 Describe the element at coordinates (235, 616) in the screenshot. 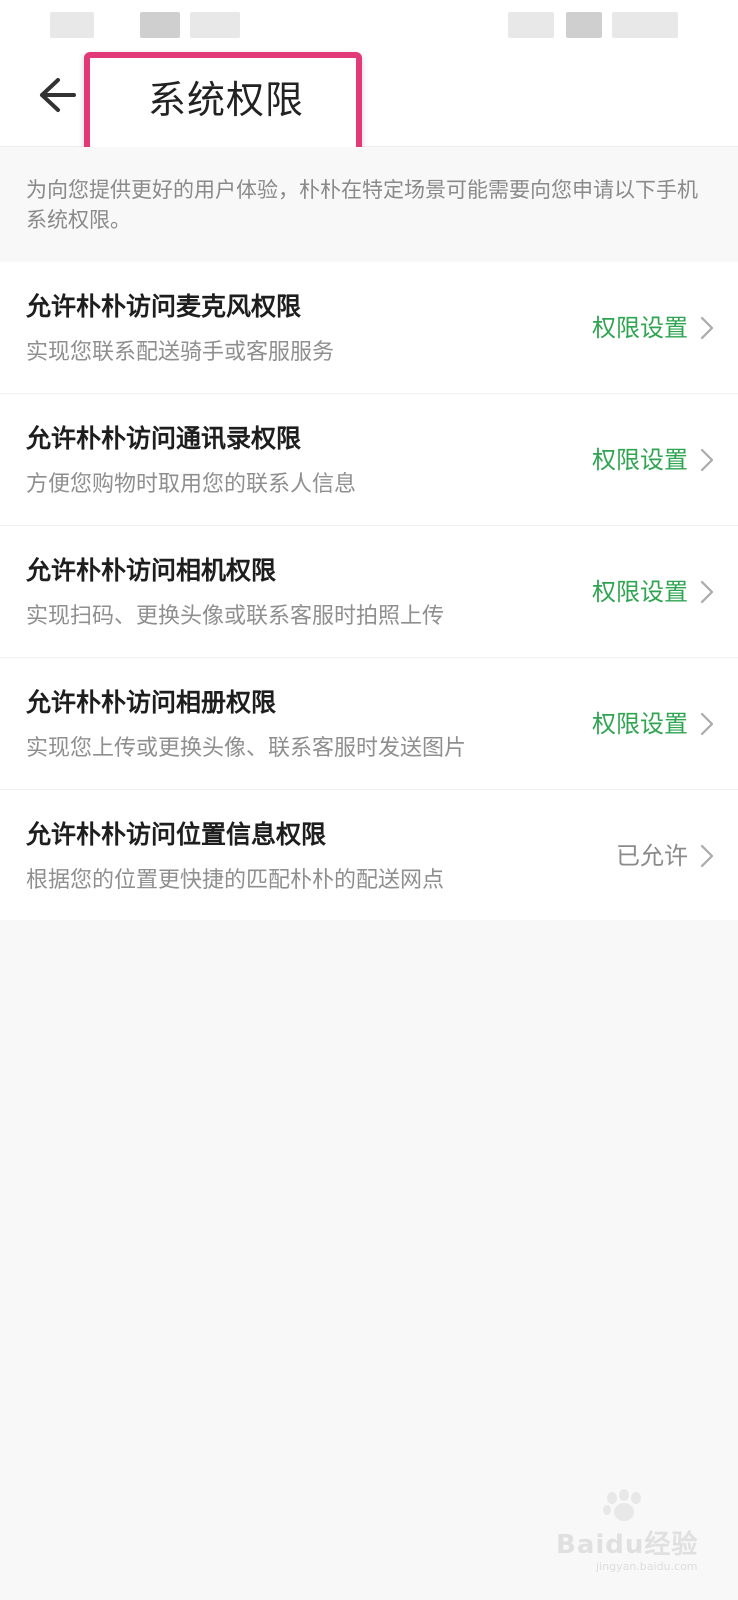

I see `permission-desc: 实现扫码、更换头像或联系客服时拍照上传` at that location.